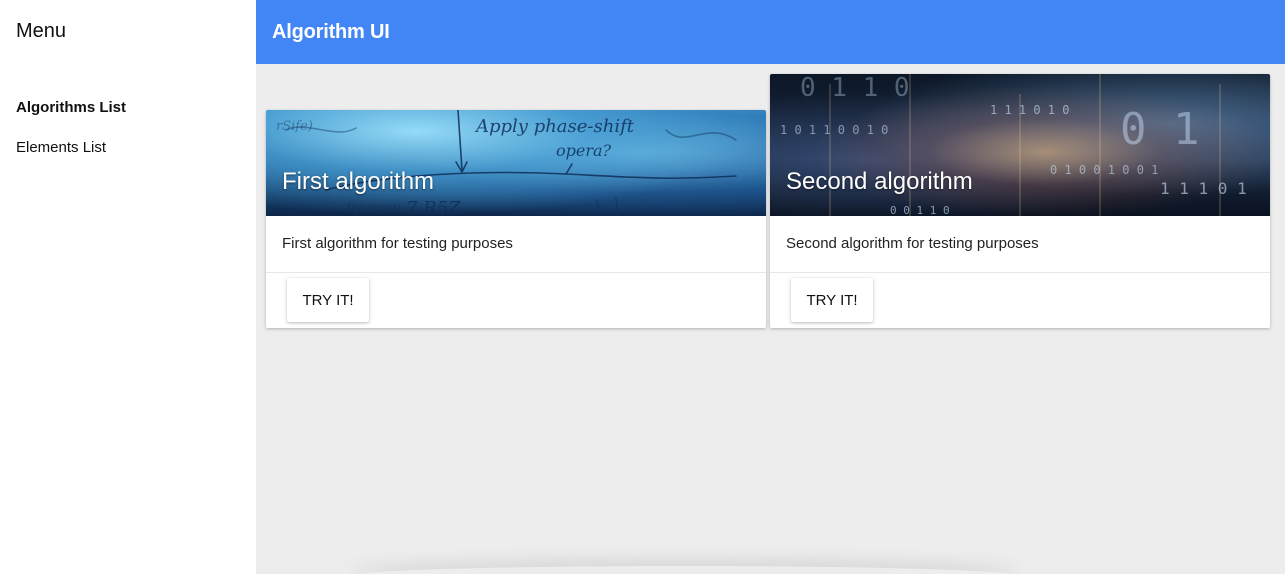 This screenshot has height=574, width=1285. Describe the element at coordinates (433, 207) in the screenshot. I see `handwriting-text-4: 7 R5Z` at that location.